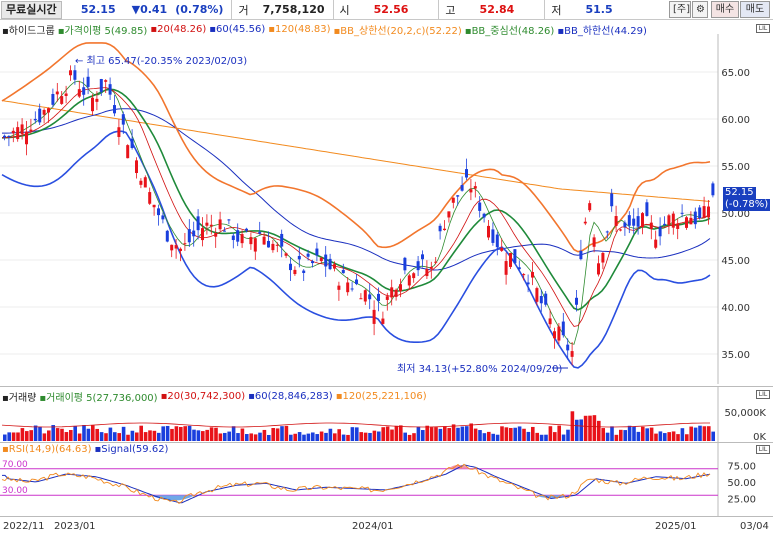 The width and height of the screenshot is (773, 534). Describe the element at coordinates (735, 308) in the screenshot. I see `y-tick-label: 40.00` at that location.